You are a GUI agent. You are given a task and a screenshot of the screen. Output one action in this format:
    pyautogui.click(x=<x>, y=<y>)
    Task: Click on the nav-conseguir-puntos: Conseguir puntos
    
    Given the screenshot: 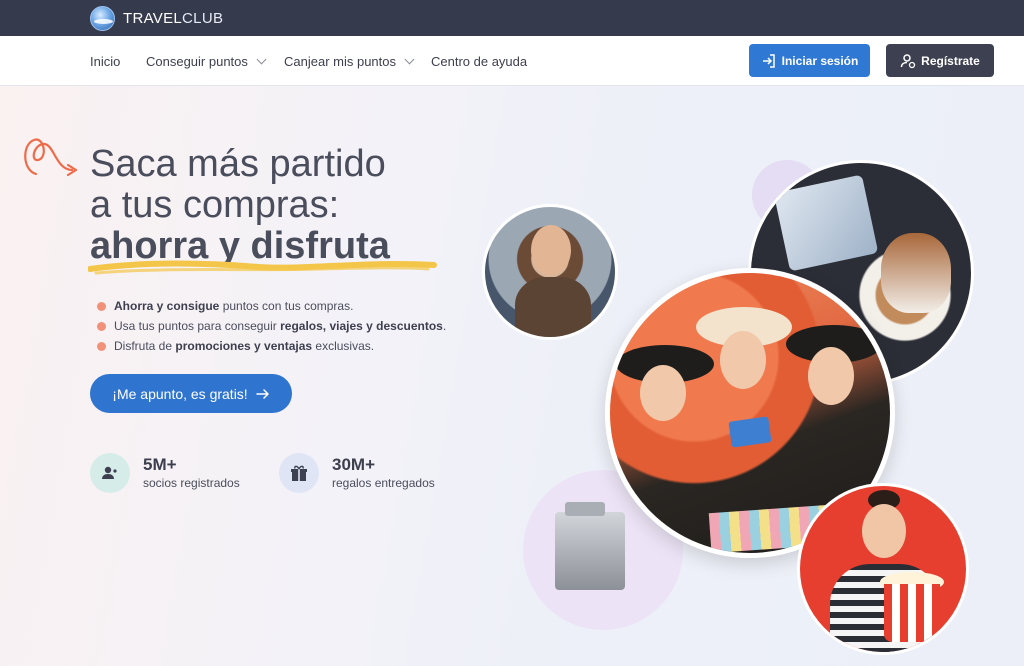 What is the action you would take?
    pyautogui.click(x=206, y=61)
    